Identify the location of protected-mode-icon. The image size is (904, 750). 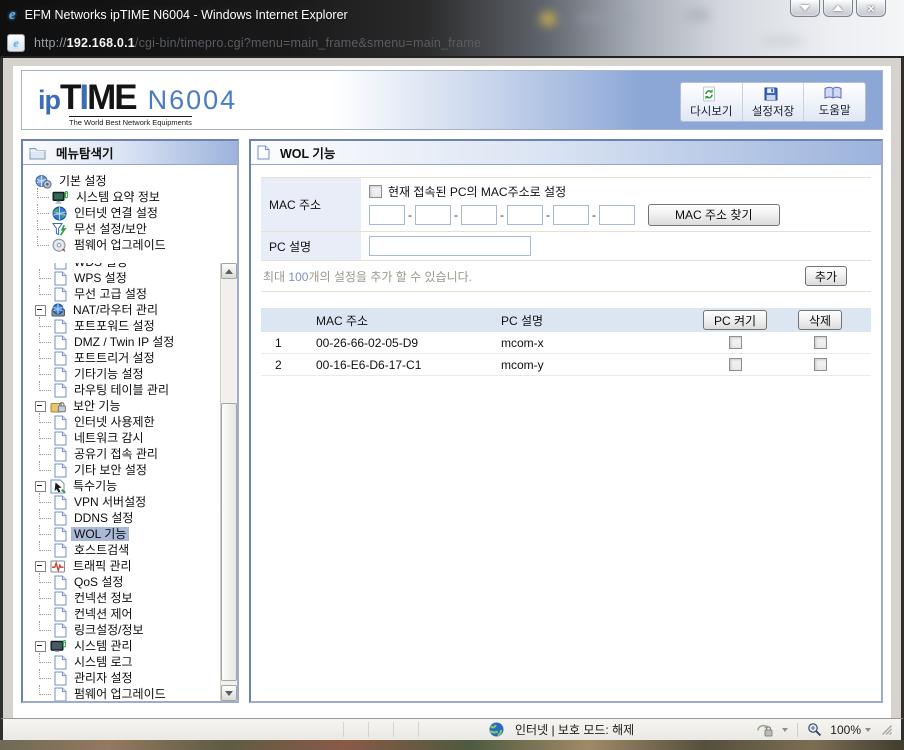
(765, 730).